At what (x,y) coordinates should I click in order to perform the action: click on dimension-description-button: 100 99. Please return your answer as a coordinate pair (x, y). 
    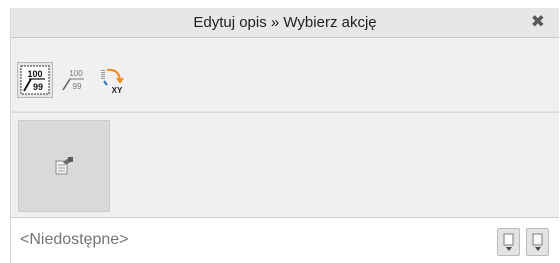
    Looking at the image, I should click on (35, 80).